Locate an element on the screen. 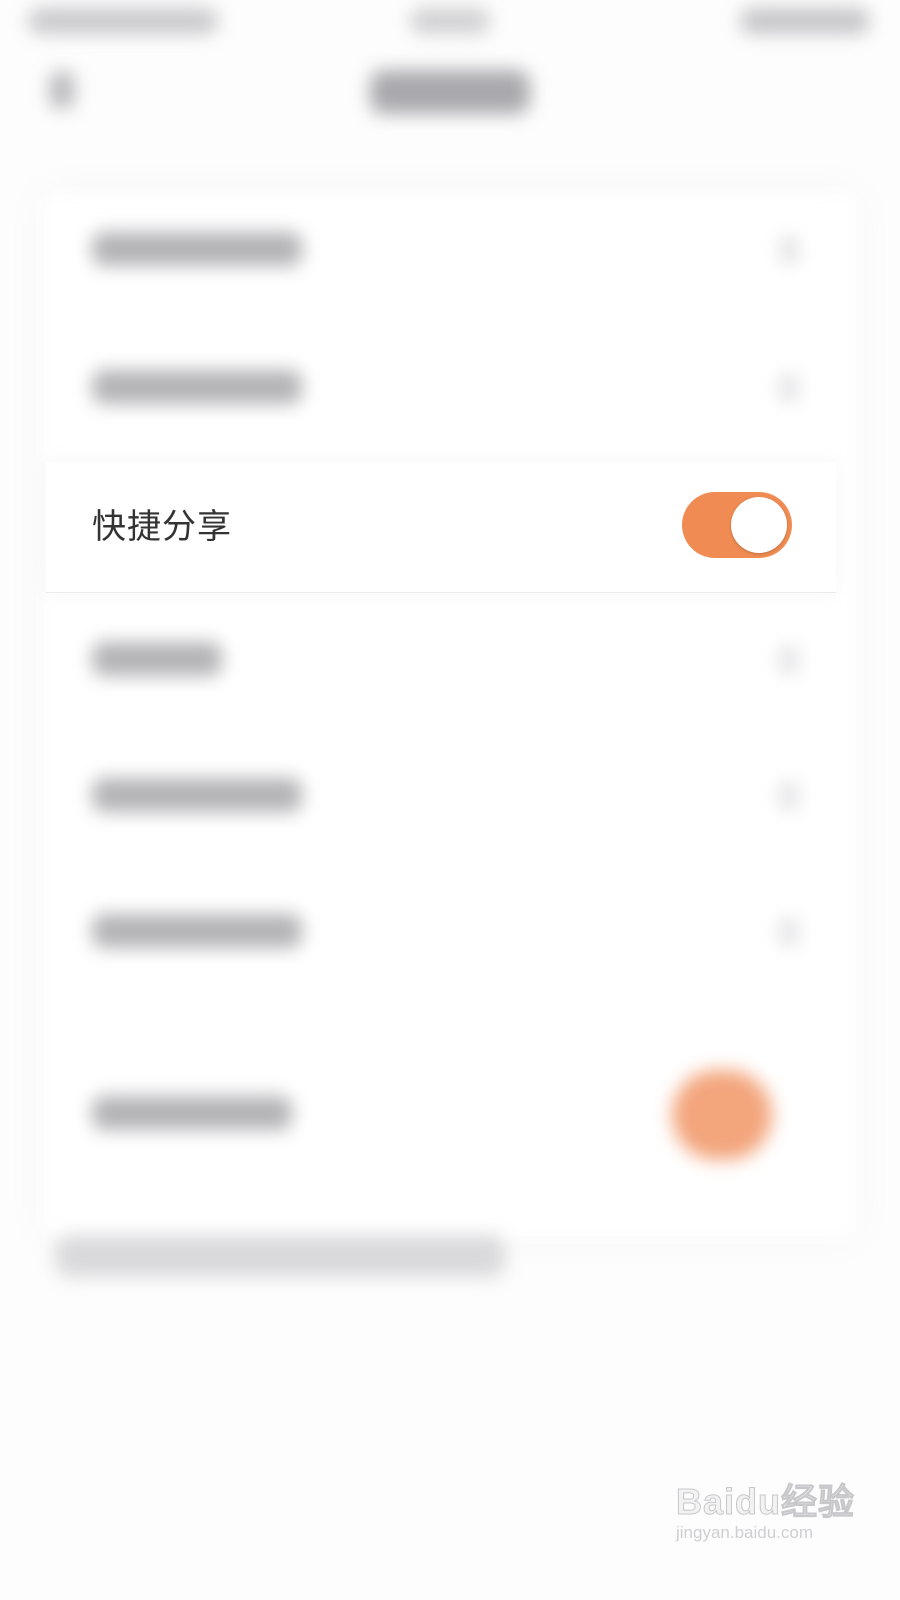 The height and width of the screenshot is (1600, 900). quick-share-toggle is located at coordinates (737, 525).